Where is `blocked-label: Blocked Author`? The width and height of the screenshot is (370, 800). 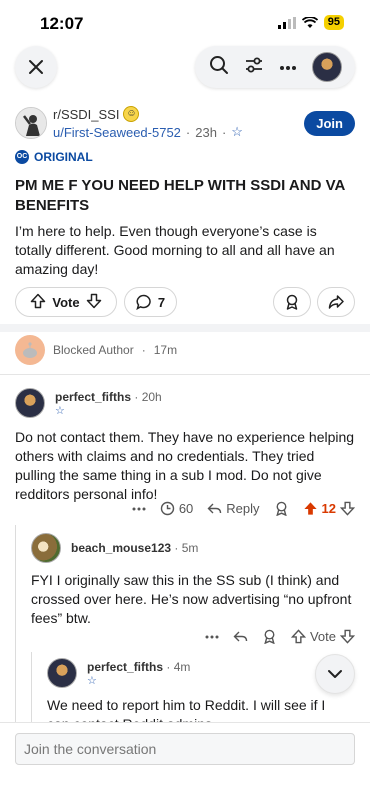
blocked-label: Blocked Author is located at coordinates (93, 350).